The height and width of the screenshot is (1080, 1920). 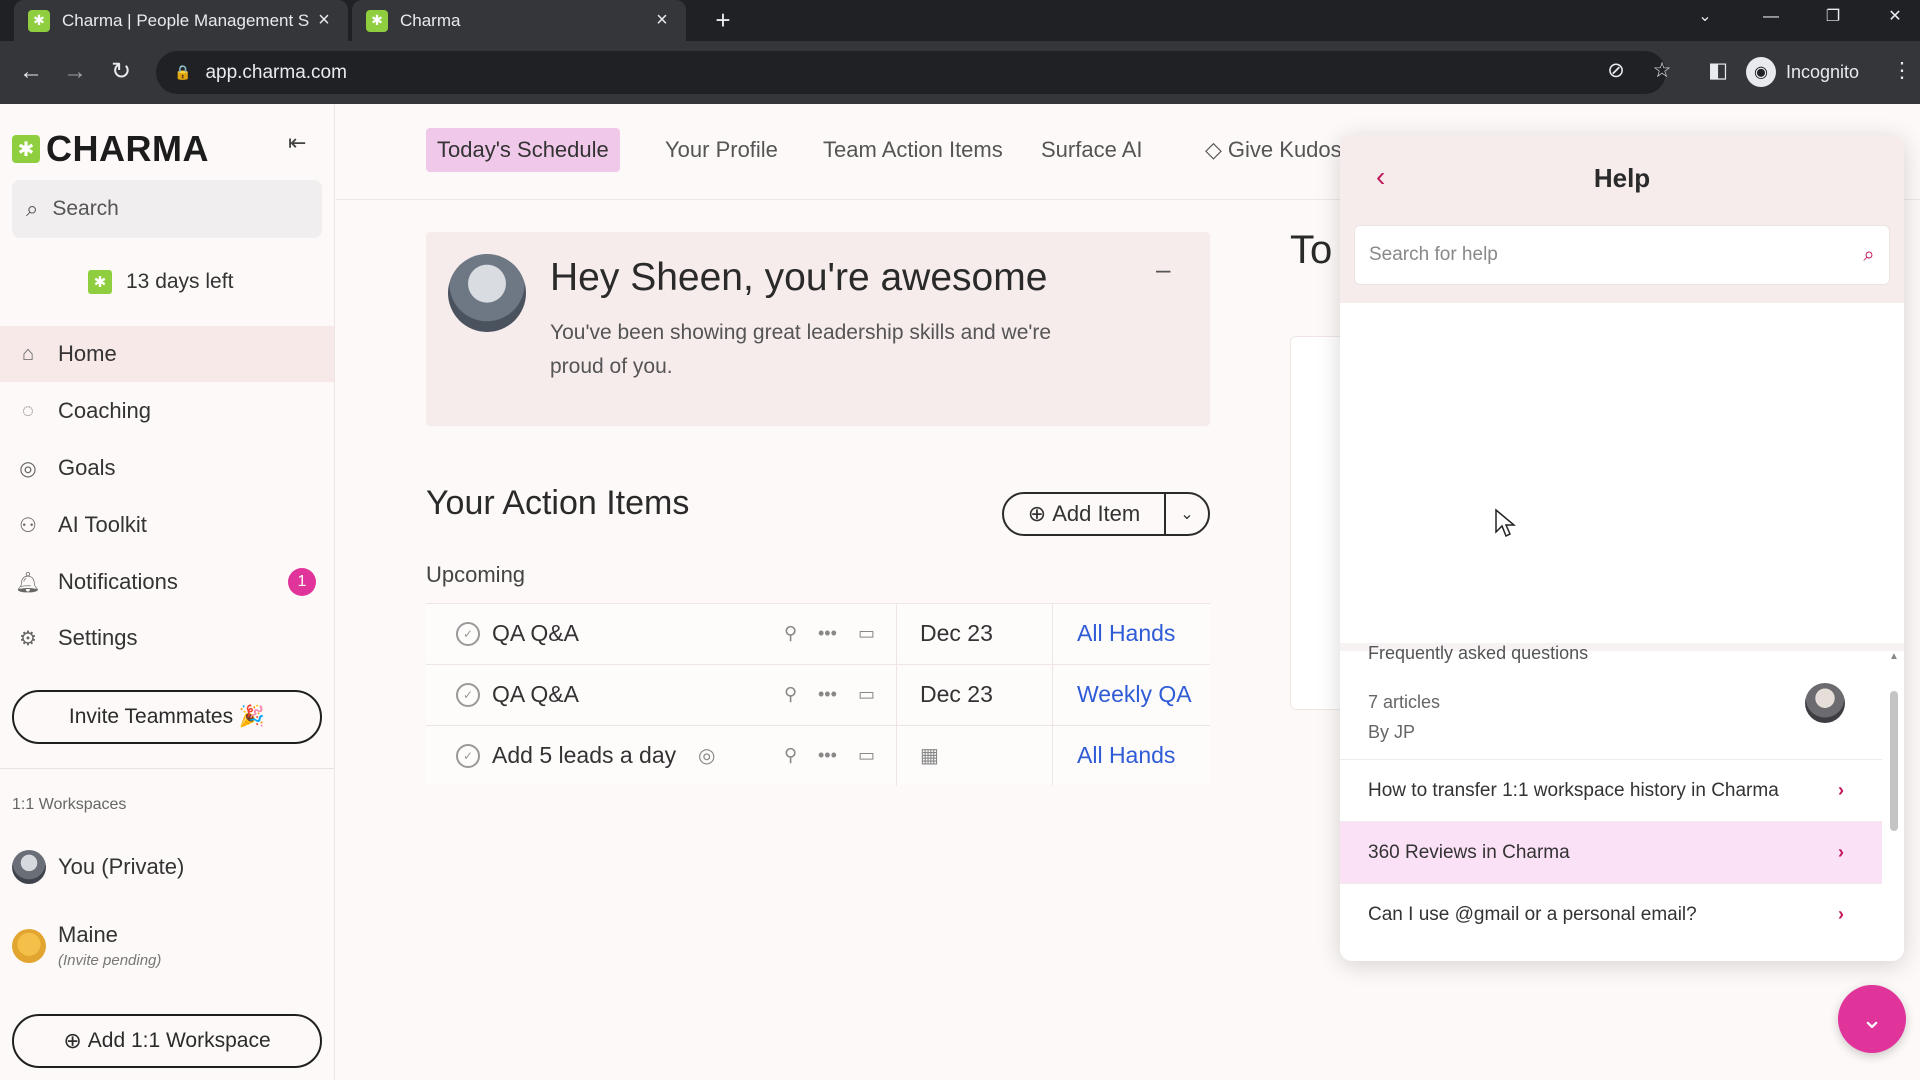 What do you see at coordinates (913, 150) in the screenshot?
I see `tab-team-action-items: Team Action Items` at bounding box center [913, 150].